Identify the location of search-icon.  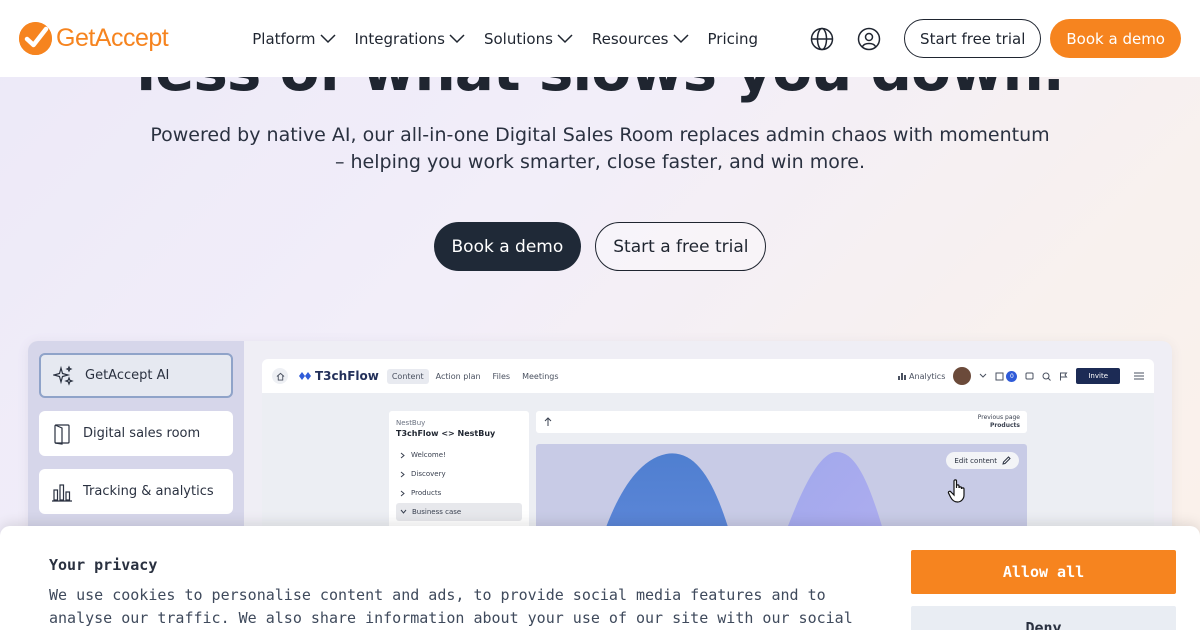
(1047, 376).